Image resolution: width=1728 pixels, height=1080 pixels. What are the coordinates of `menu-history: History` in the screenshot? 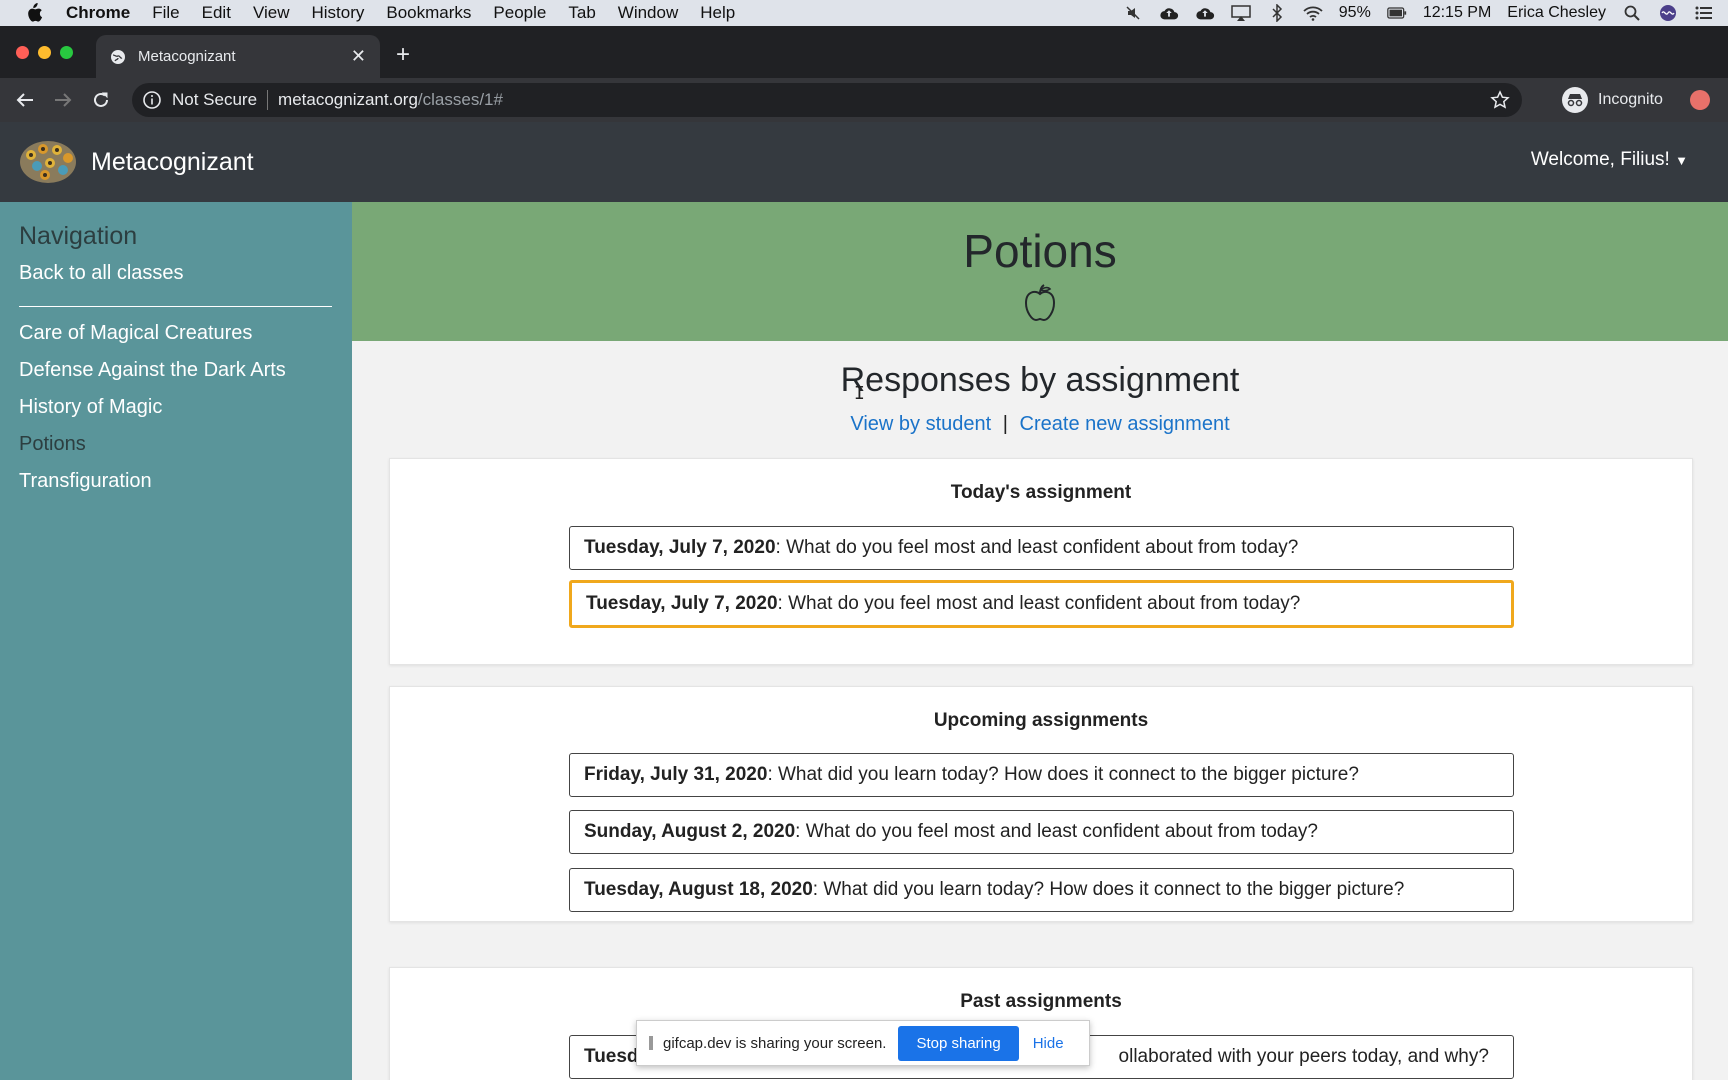 It's located at (337, 13).